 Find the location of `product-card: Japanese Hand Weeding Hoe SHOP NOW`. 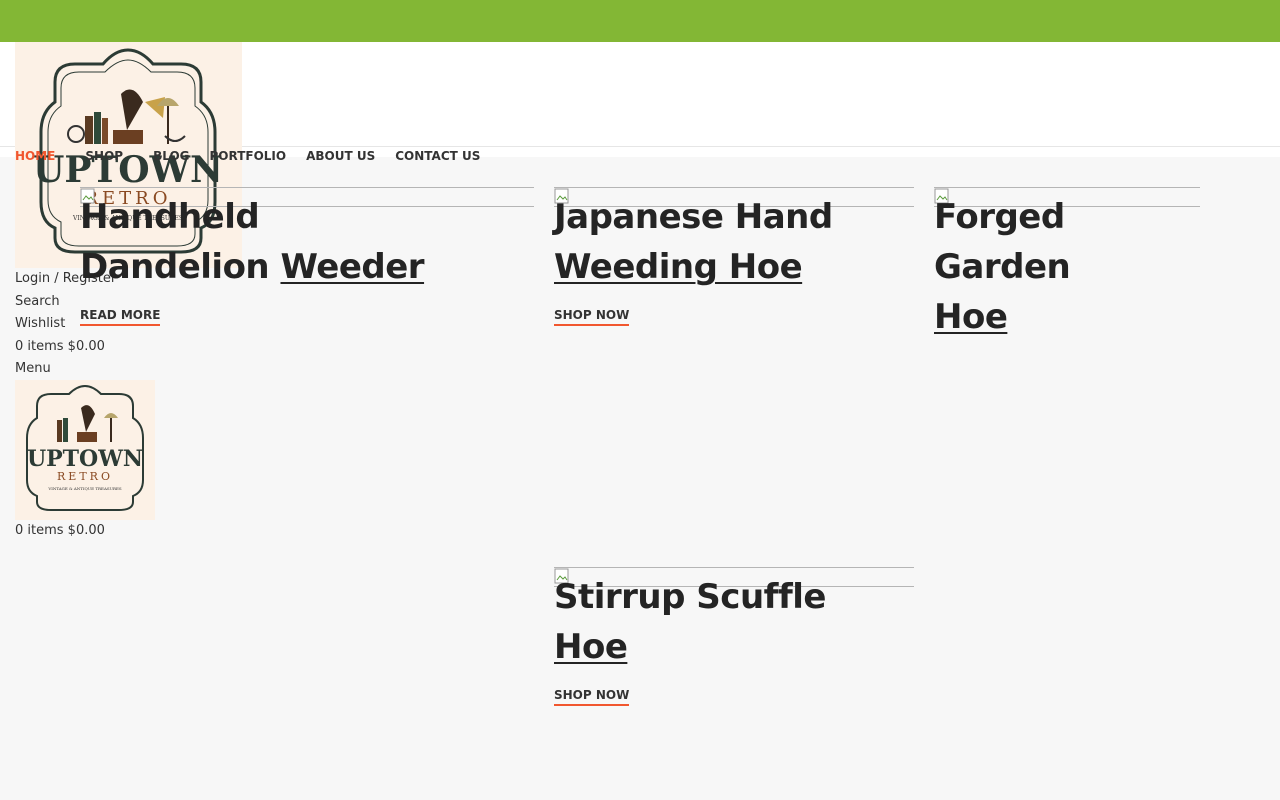

product-card: Japanese Hand Weeding Hoe SHOP NOW is located at coordinates (734, 262).